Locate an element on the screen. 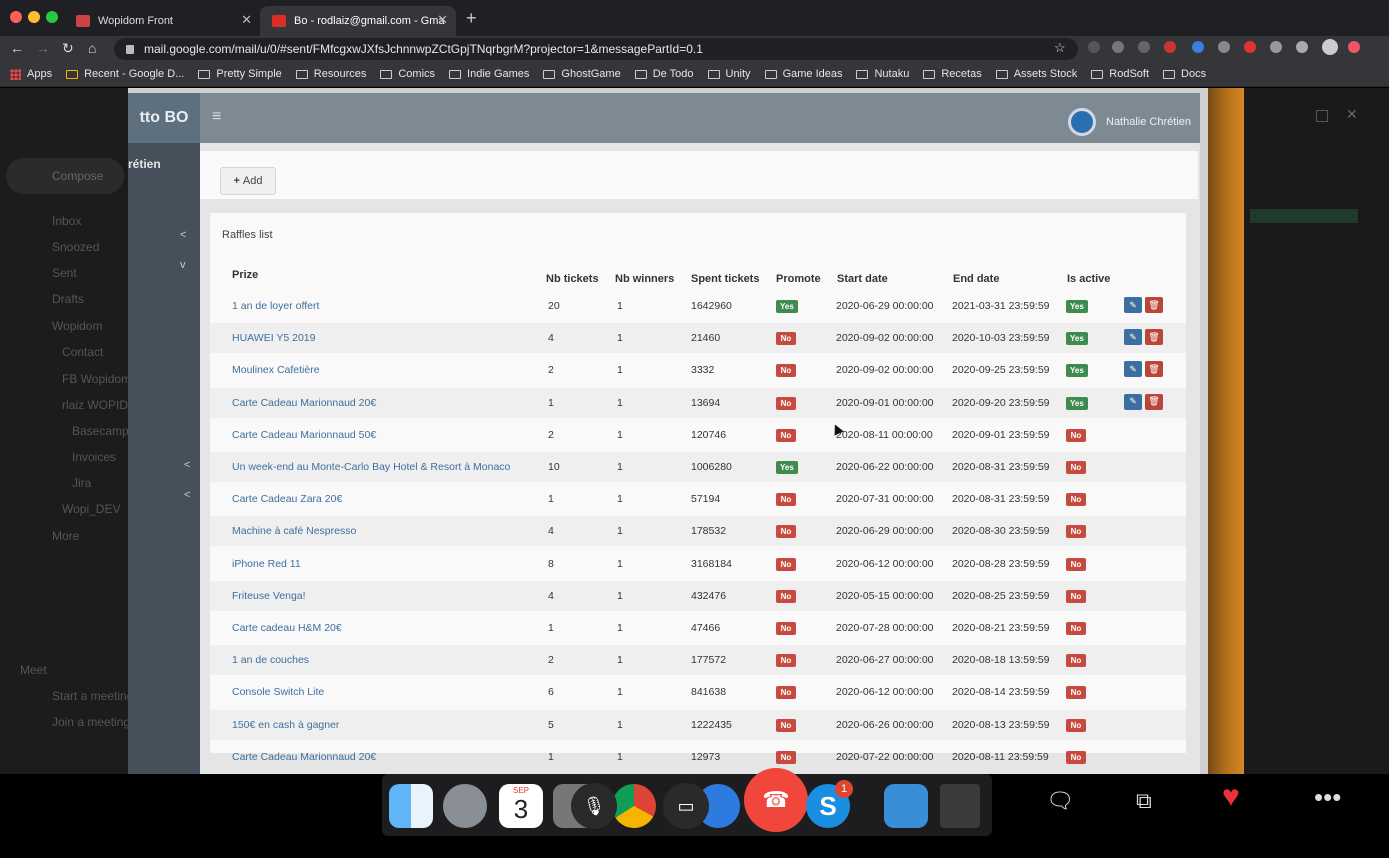  bookmark-folder: Indie Games is located at coordinates (489, 74).